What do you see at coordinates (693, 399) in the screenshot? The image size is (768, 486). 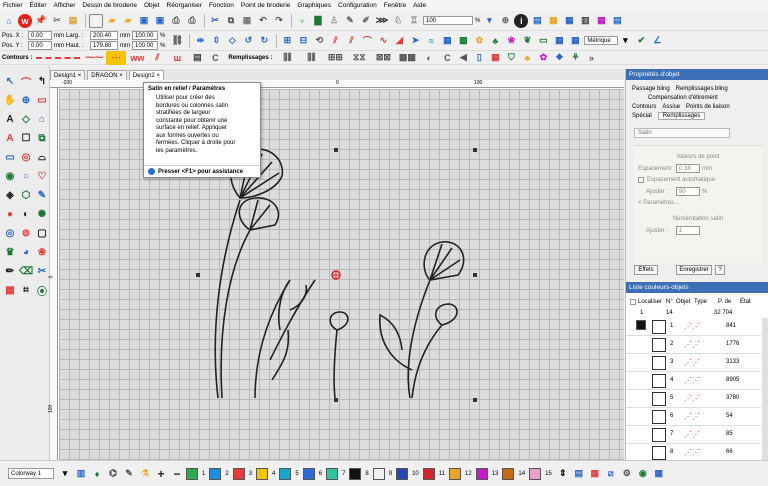 I see `color-object-row: 5 ⋰⋰ 3780` at bounding box center [693, 399].